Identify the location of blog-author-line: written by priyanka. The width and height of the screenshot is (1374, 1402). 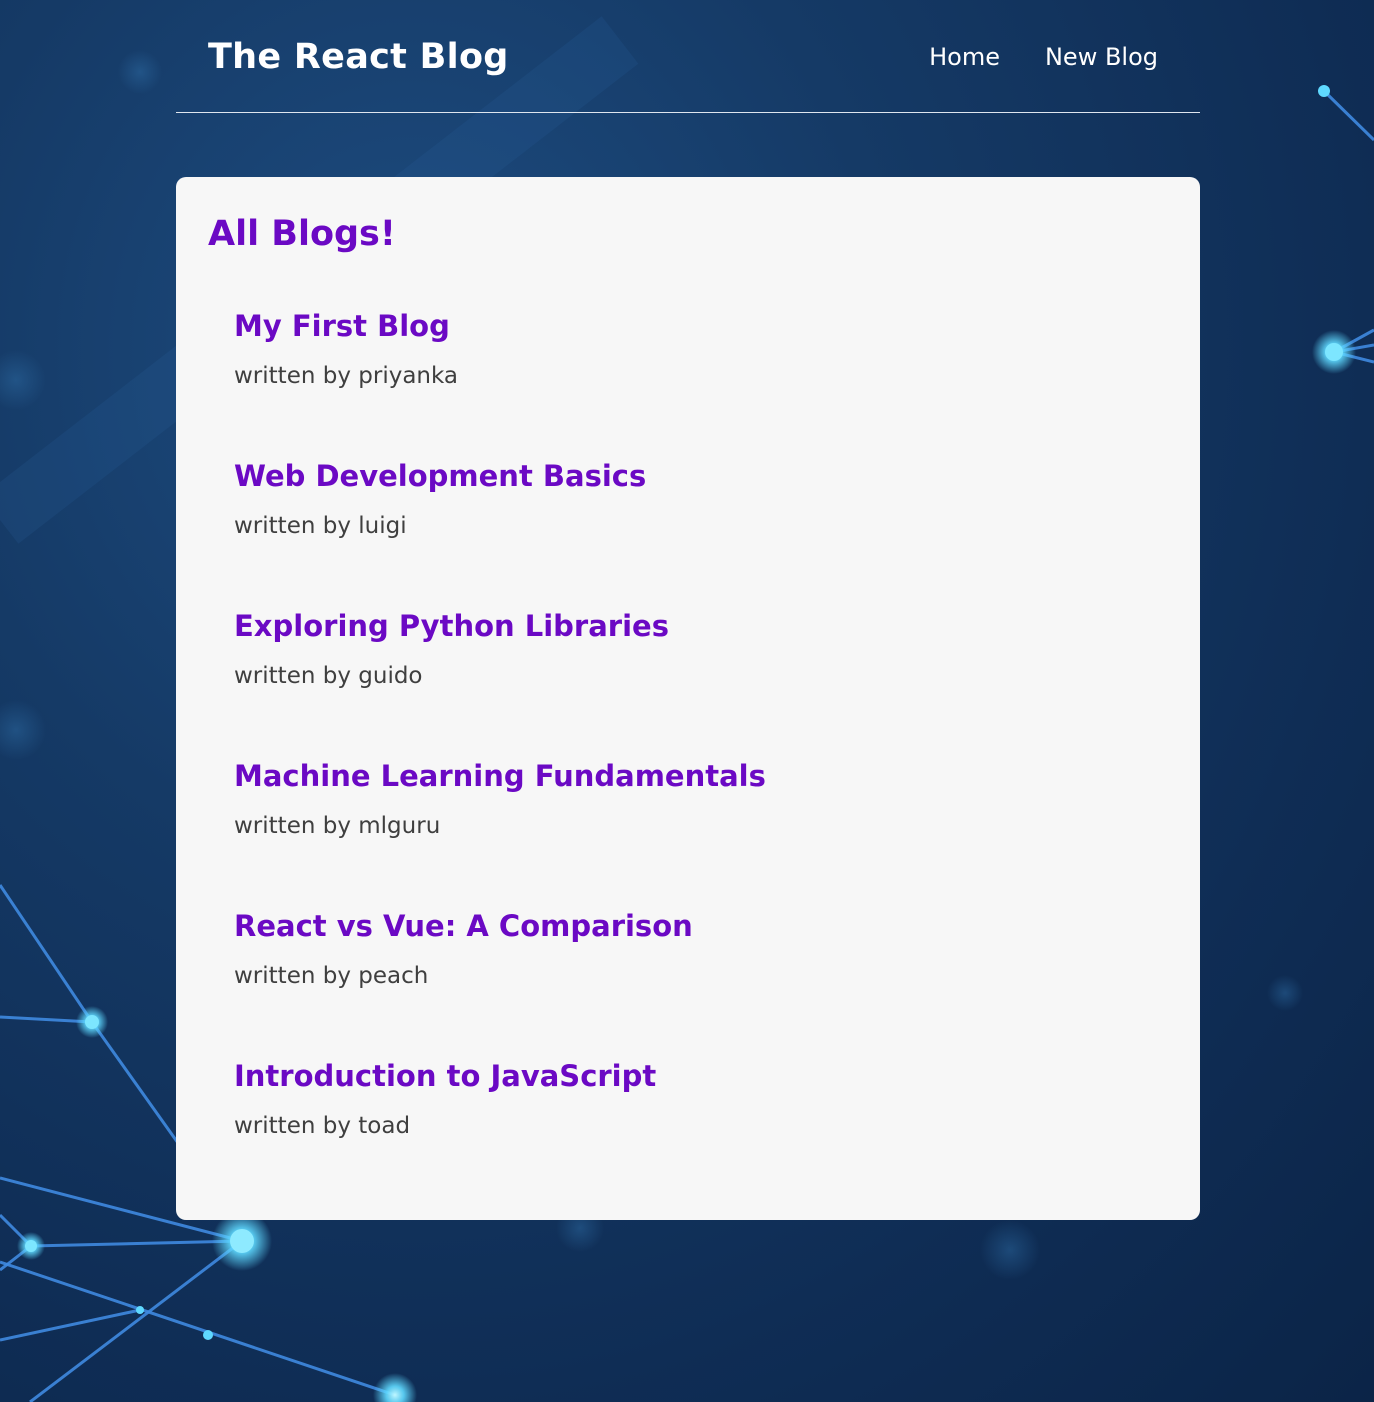
(684, 376).